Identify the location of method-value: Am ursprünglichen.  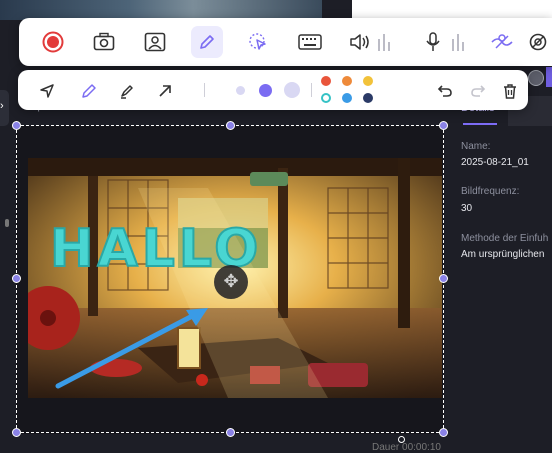
(503, 254).